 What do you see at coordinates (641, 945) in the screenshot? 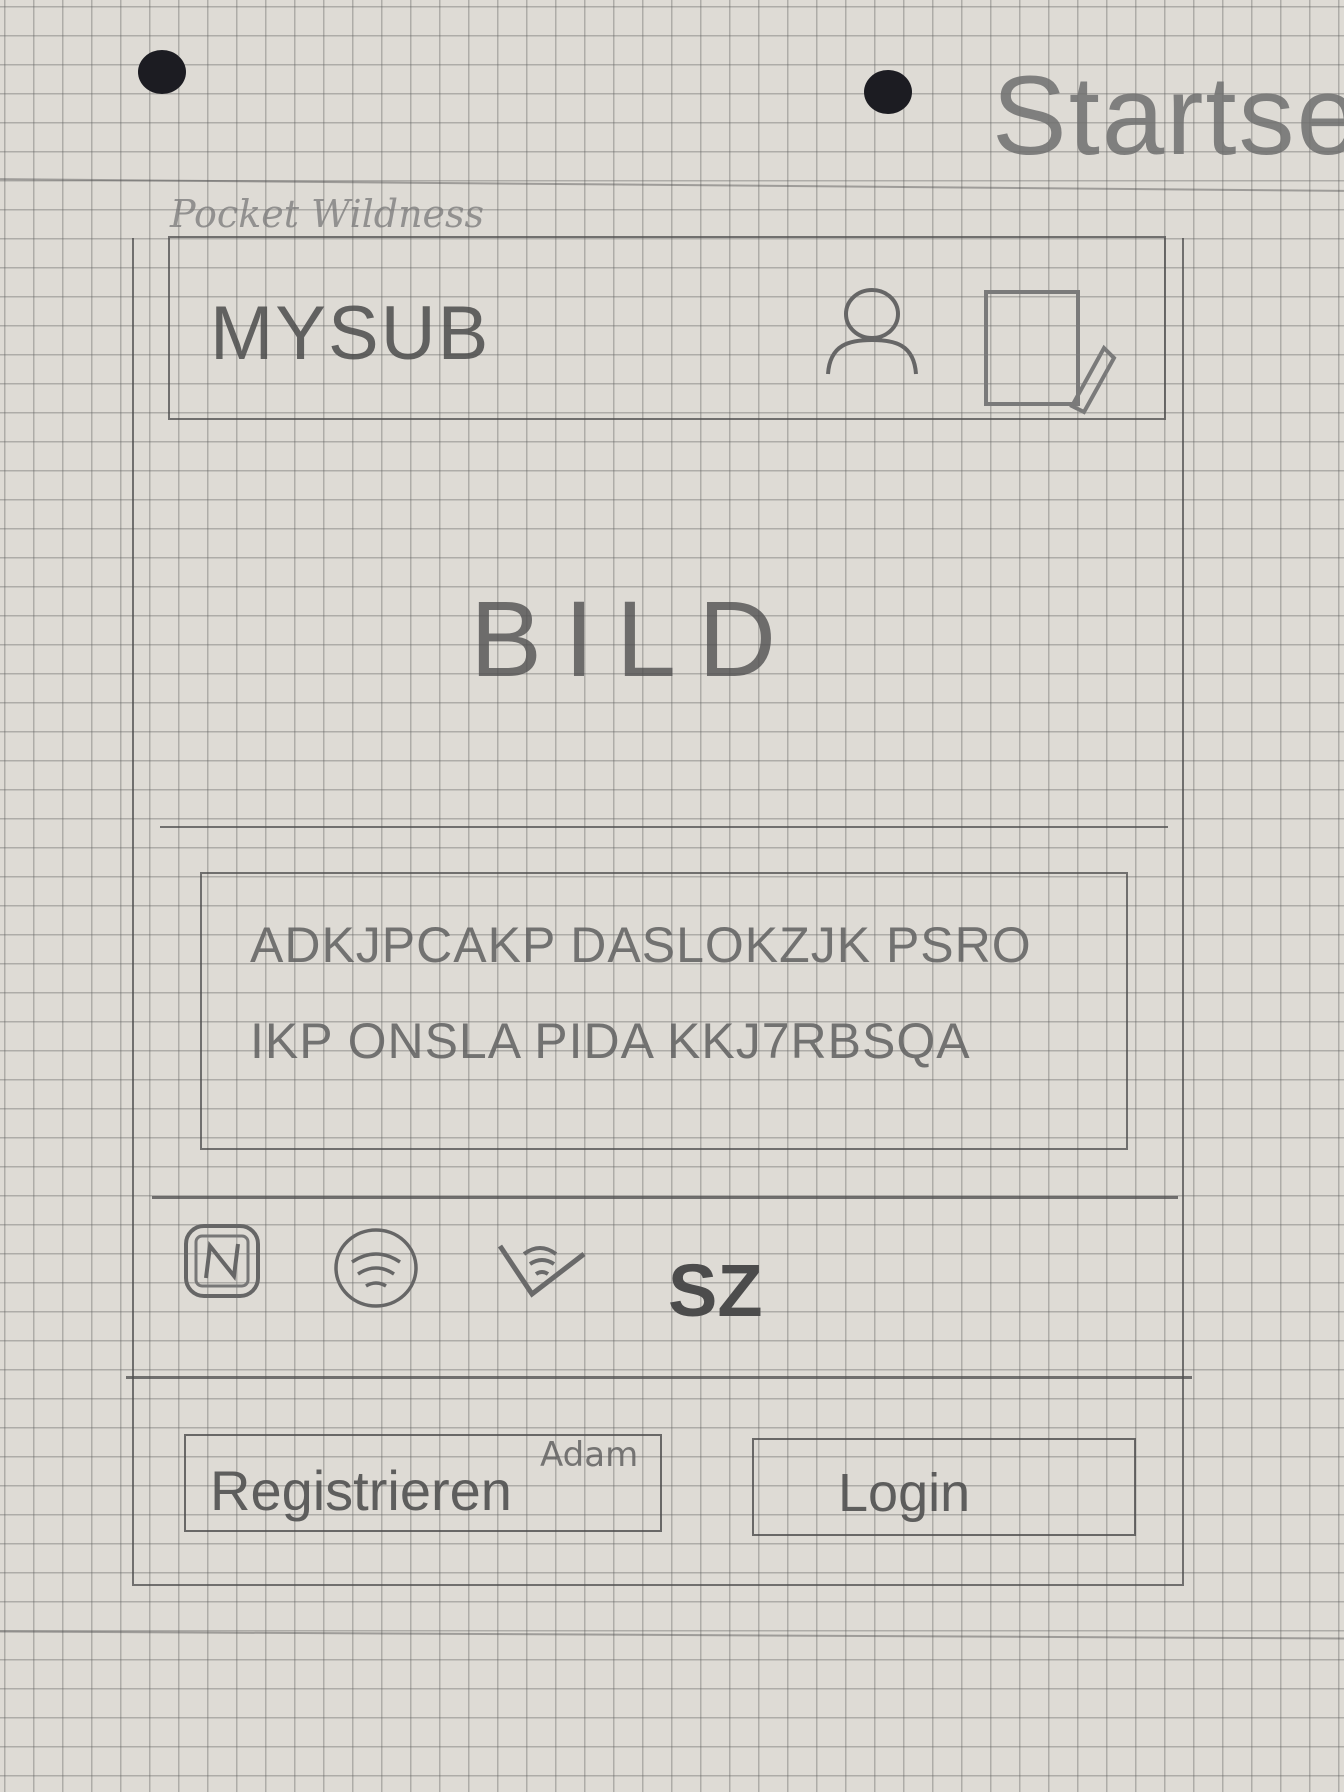
I see `text-line-1: ADKJPCAKP DASLOKZJK PSRO` at bounding box center [641, 945].